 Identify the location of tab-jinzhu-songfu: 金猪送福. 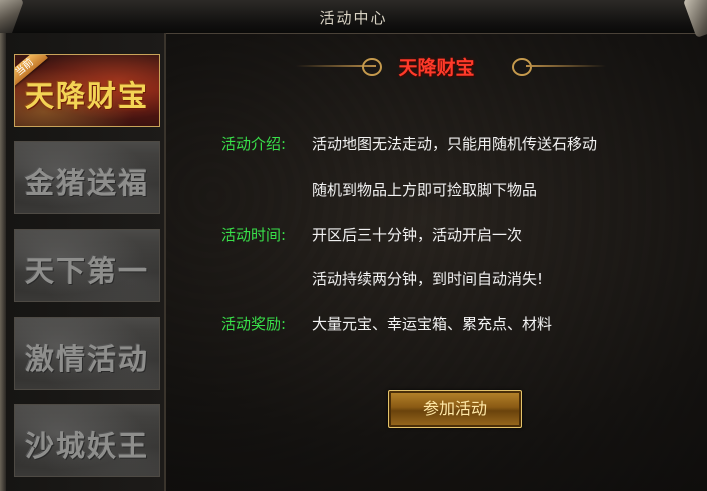
(87, 177).